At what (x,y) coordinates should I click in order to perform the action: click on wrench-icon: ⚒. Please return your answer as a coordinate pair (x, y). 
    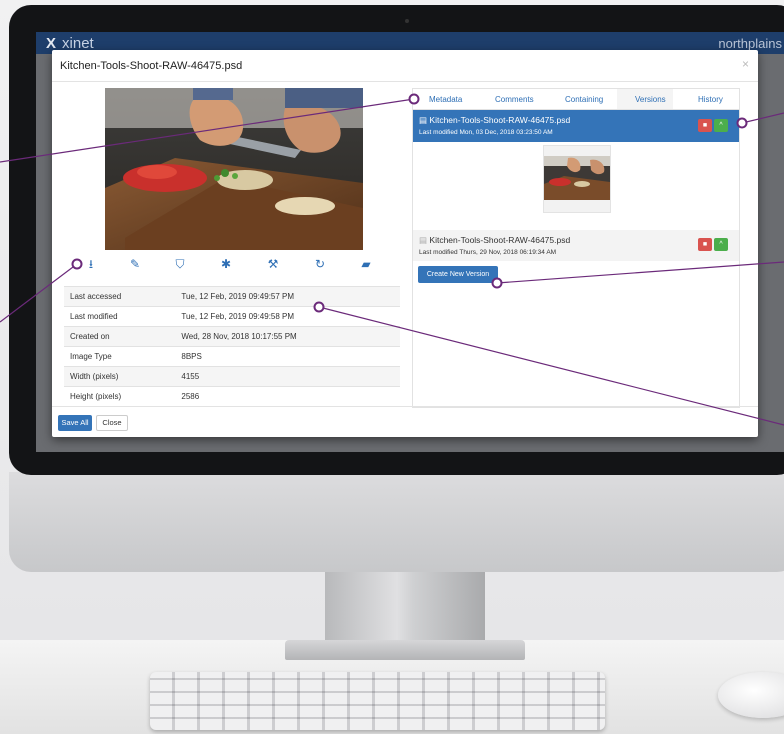
    Looking at the image, I should click on (273, 264).